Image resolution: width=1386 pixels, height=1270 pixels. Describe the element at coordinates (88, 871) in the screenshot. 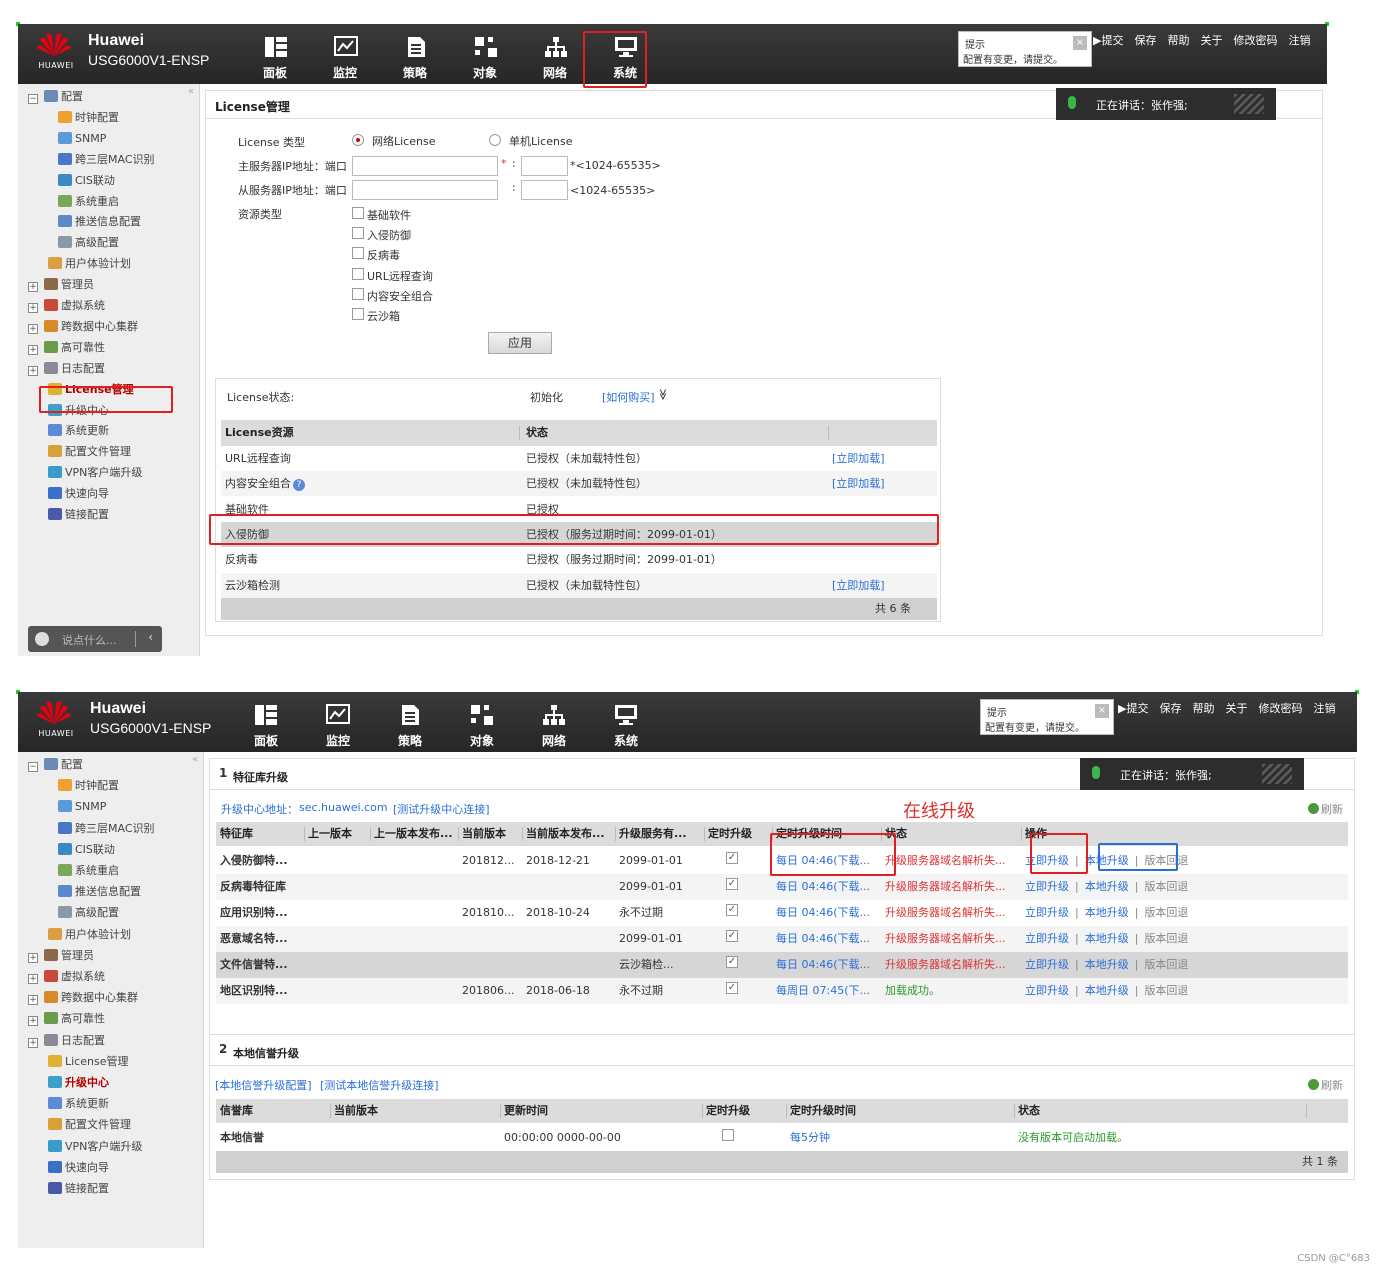

I see `sidebar-item: 系统重启` at that location.